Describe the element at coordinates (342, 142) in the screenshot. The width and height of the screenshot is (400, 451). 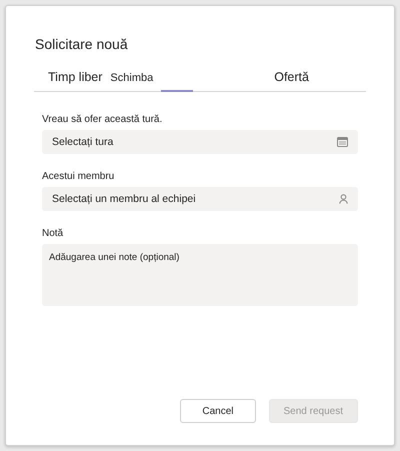
I see `calendar-icon` at that location.